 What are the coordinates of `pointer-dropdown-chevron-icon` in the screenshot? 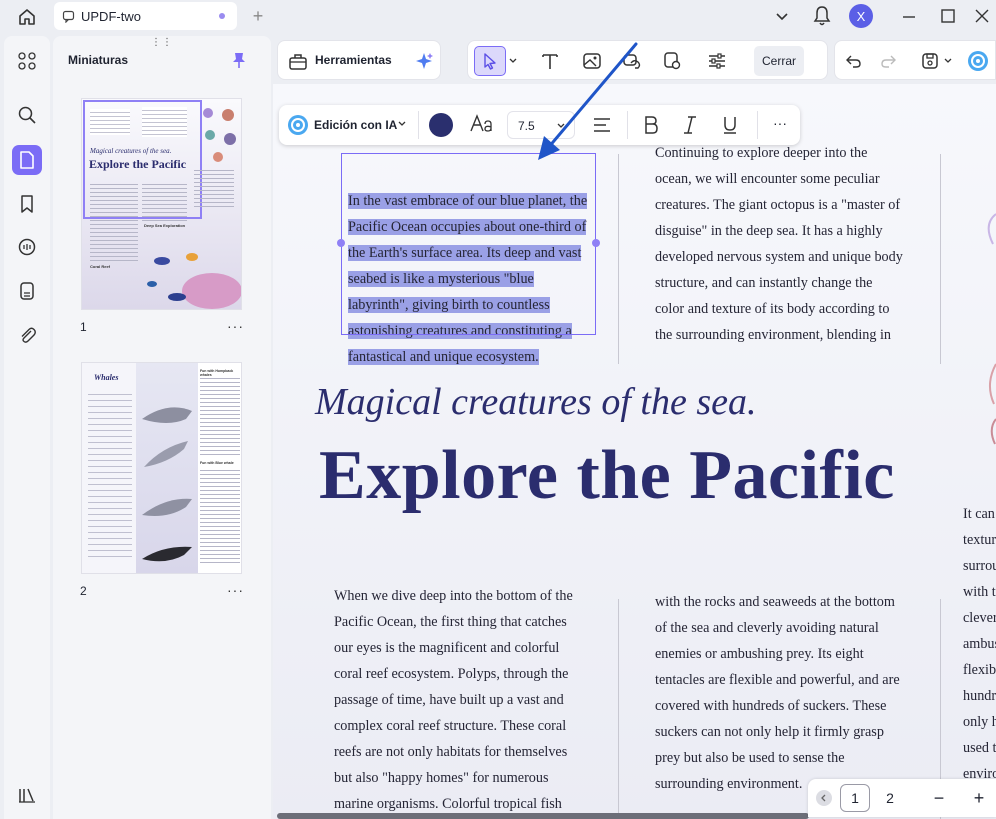 It's located at (513, 61).